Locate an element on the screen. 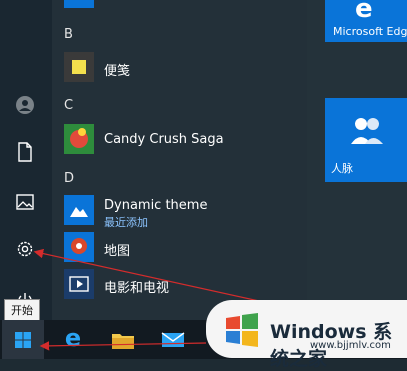 The height and width of the screenshot is (371, 407). group-header-d: D is located at coordinates (69, 178).